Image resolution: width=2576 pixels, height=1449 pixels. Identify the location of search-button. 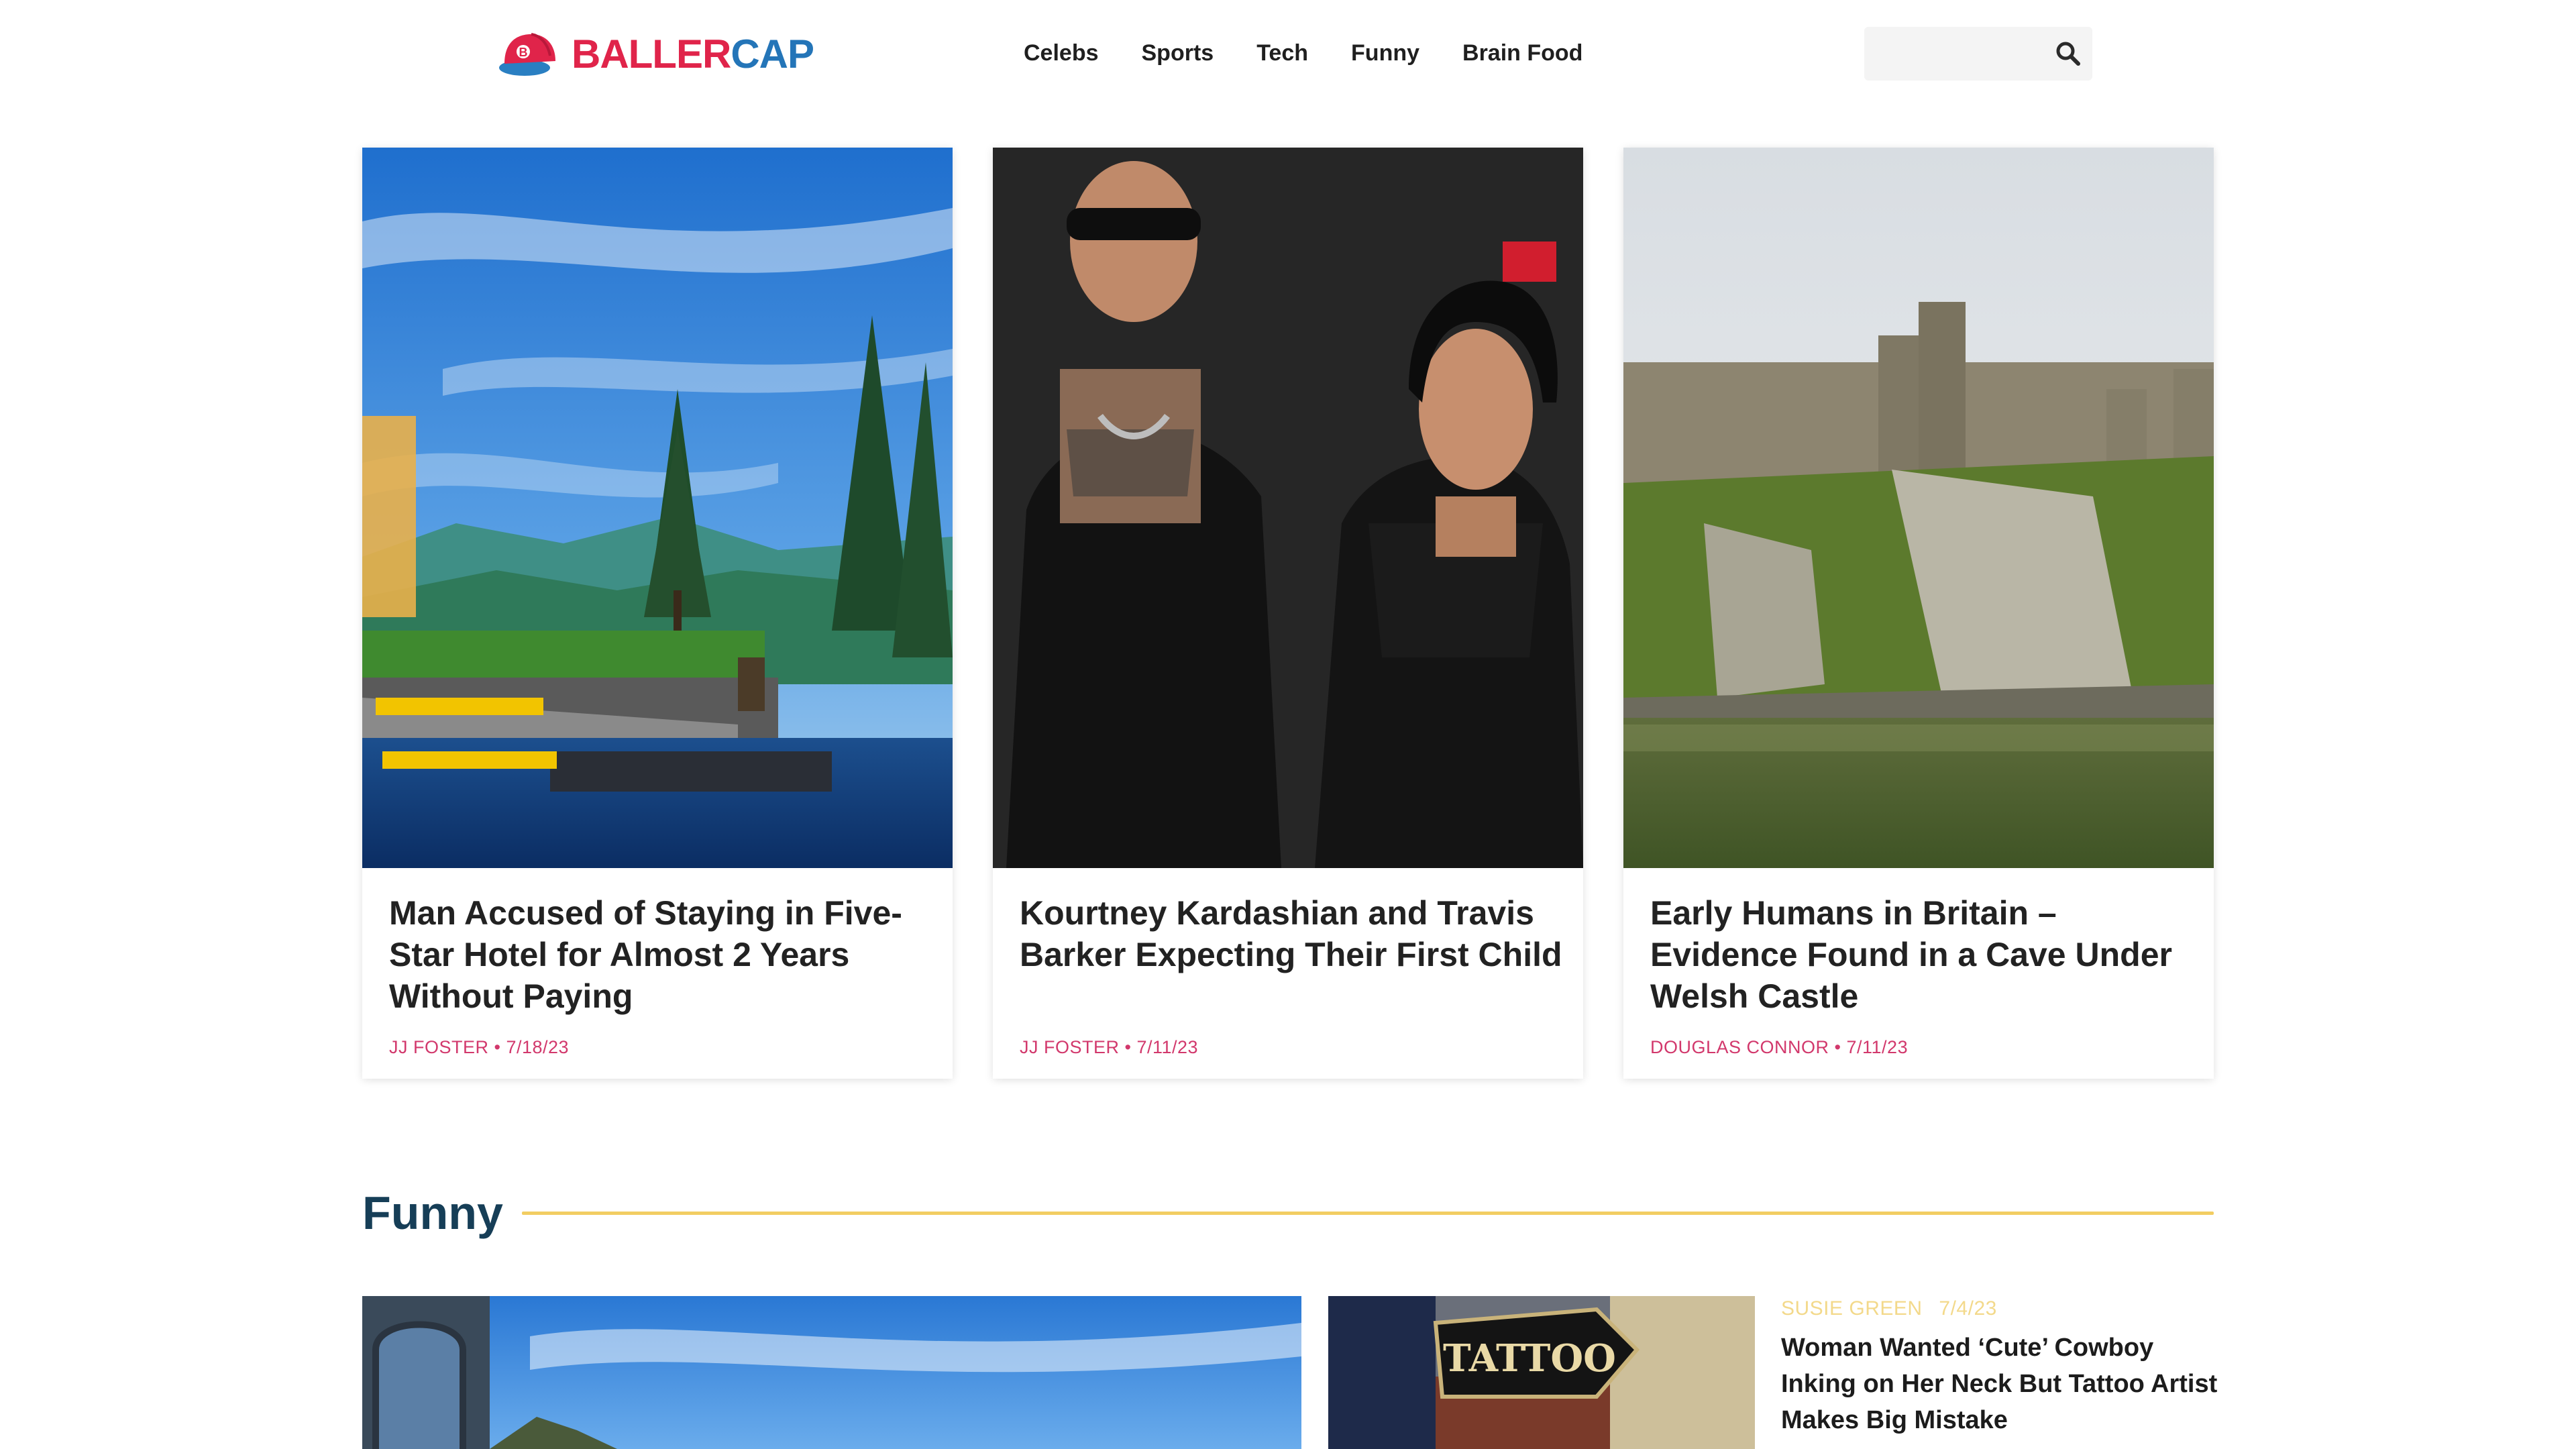
(2068, 53).